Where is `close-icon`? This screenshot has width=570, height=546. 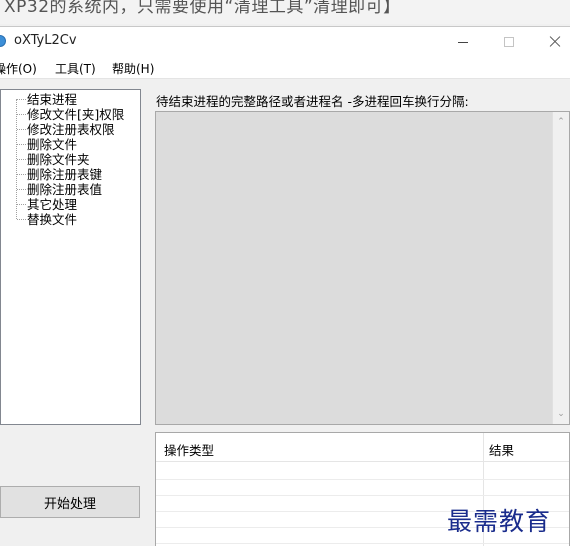 close-icon is located at coordinates (555, 42).